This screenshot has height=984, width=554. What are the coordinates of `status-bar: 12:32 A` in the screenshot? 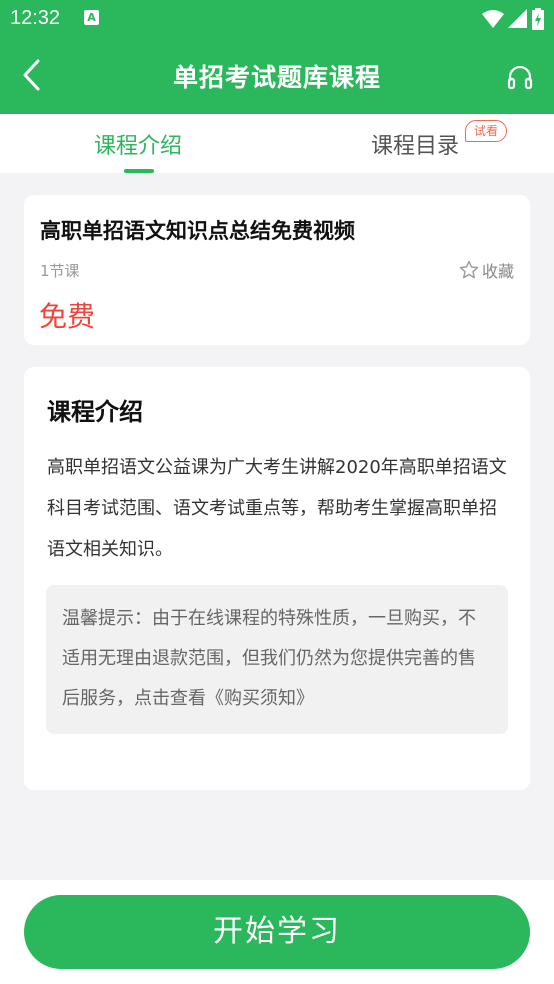 It's located at (277, 18).